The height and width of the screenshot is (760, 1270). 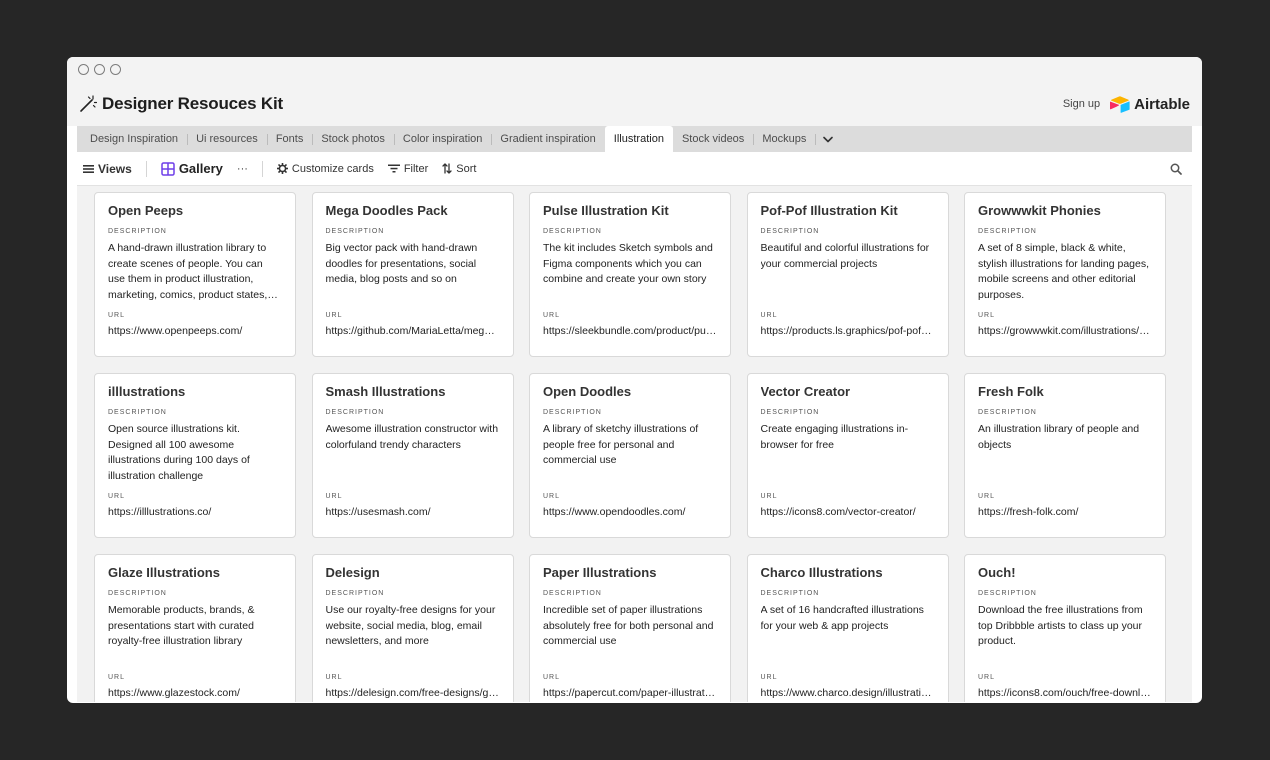 I want to click on toolbar-divider, so click(x=262, y=168).